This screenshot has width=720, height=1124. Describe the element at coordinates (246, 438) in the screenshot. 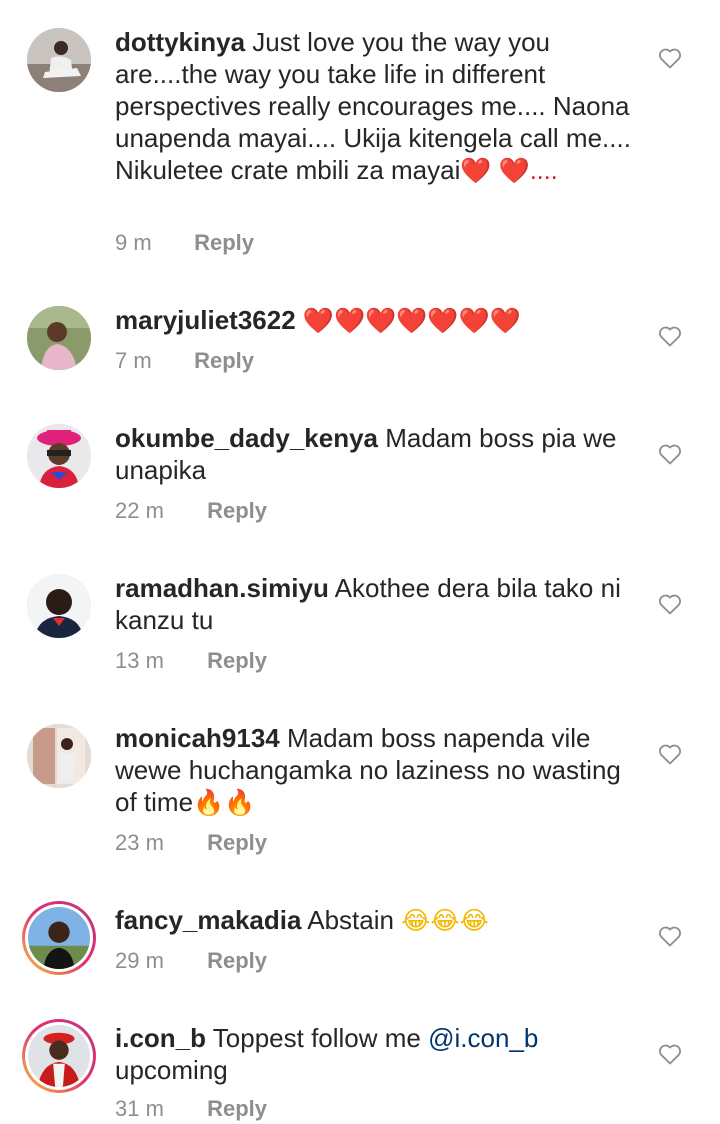

I see `comment-username: okumbe_dady_kenya` at that location.